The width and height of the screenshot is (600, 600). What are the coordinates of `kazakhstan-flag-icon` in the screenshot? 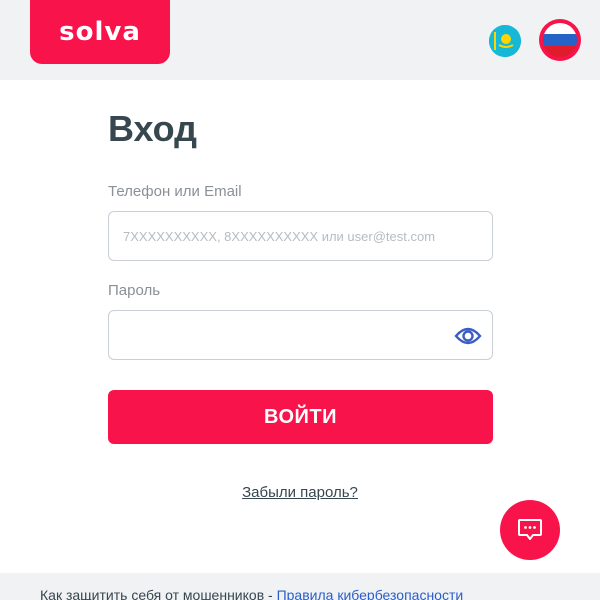 It's located at (505, 41).